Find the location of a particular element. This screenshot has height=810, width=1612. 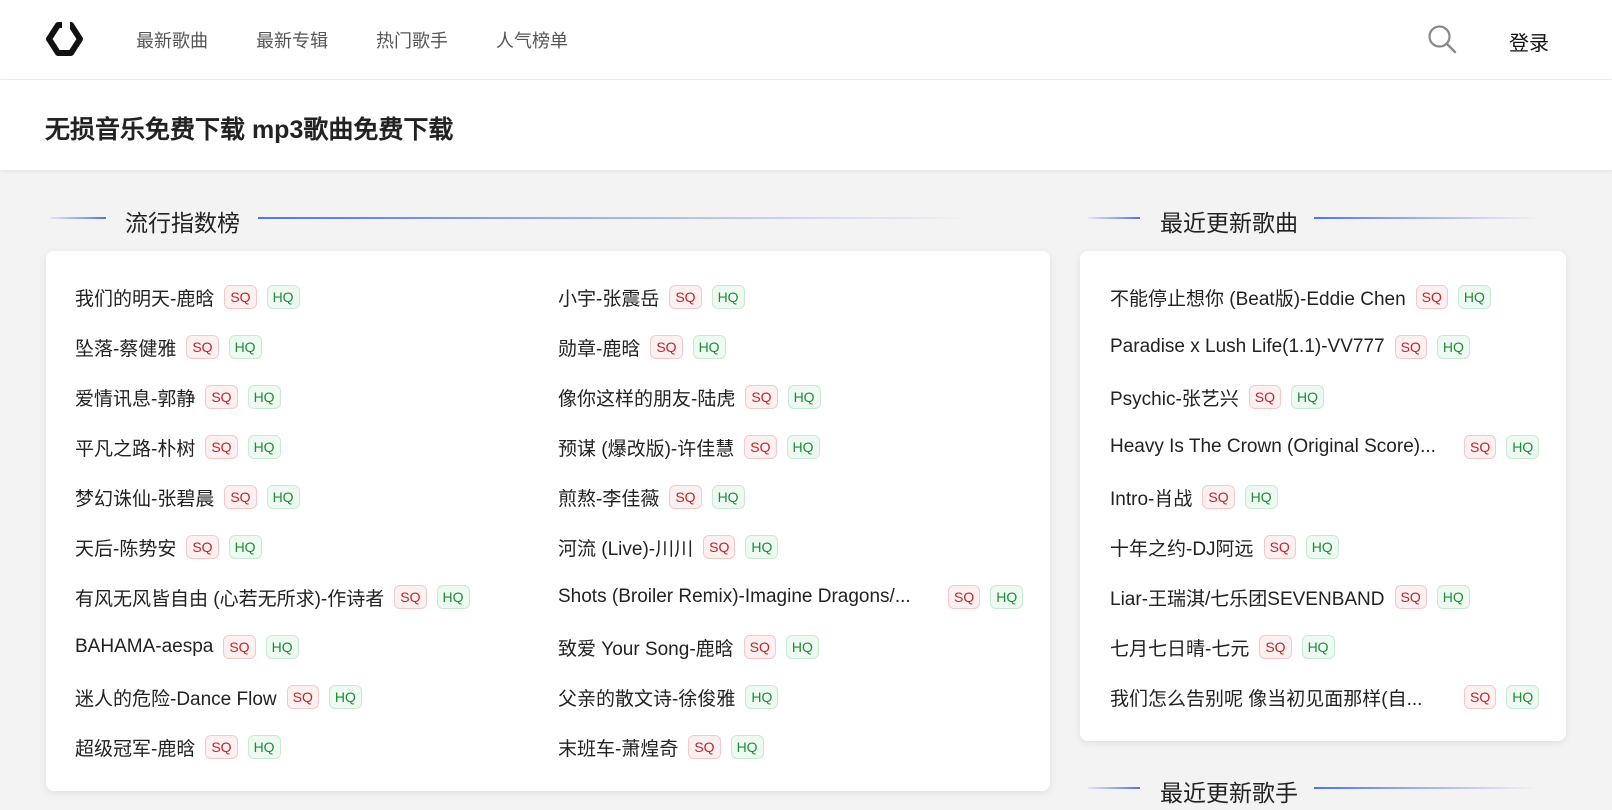

song-row: 梦幻诛仙-张碧晨 SQ HQ is located at coordinates (187, 497).